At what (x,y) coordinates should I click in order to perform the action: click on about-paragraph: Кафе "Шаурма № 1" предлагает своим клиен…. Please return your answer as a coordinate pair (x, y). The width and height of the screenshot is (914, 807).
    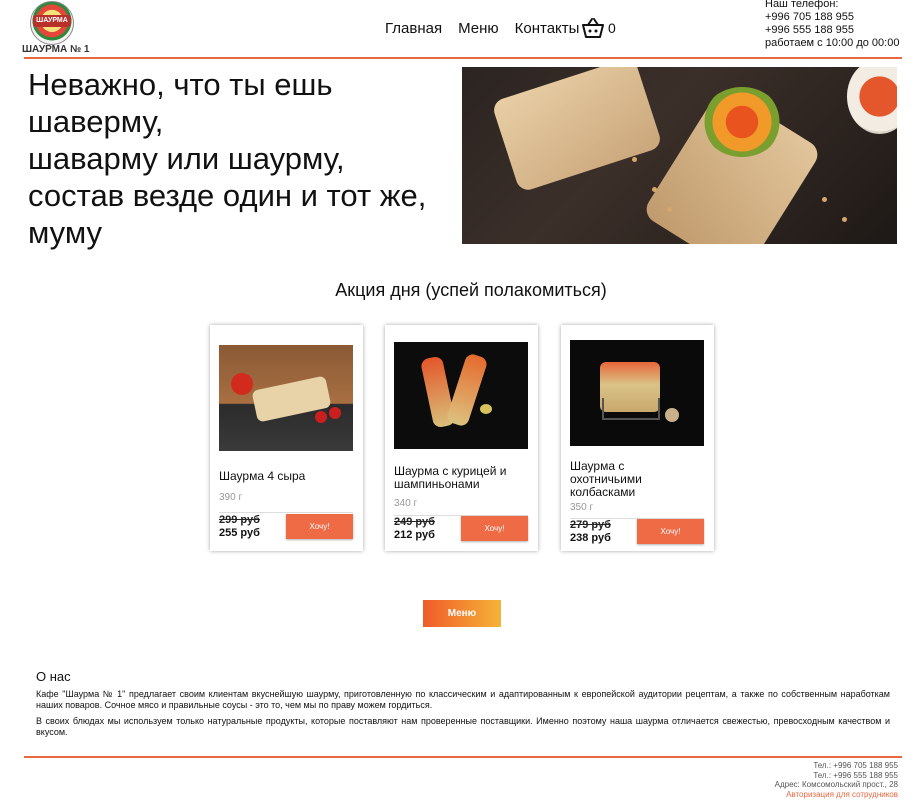
    Looking at the image, I should click on (463, 699).